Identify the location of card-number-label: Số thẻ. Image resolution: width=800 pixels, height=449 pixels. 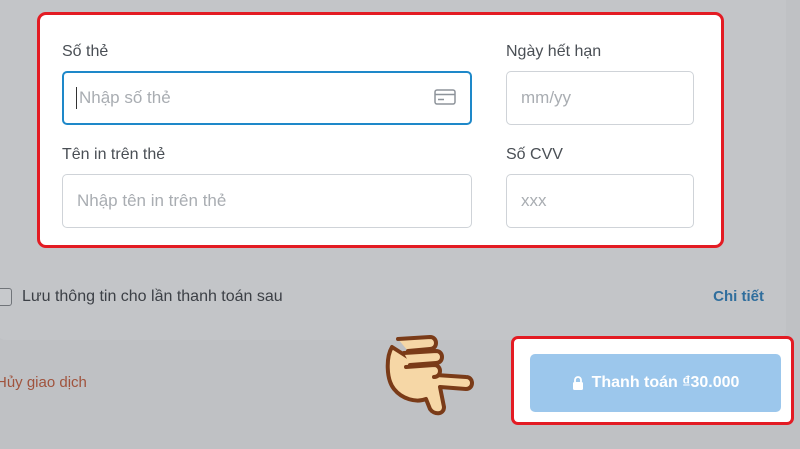
(85, 51).